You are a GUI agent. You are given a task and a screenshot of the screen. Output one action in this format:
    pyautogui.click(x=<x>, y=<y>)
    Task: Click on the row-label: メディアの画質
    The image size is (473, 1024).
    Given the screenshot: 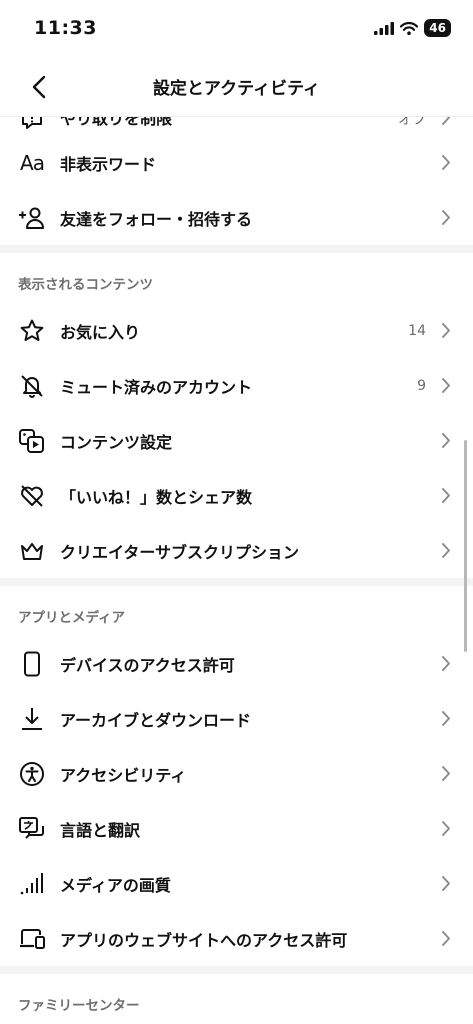 What is the action you would take?
    pyautogui.click(x=115, y=885)
    